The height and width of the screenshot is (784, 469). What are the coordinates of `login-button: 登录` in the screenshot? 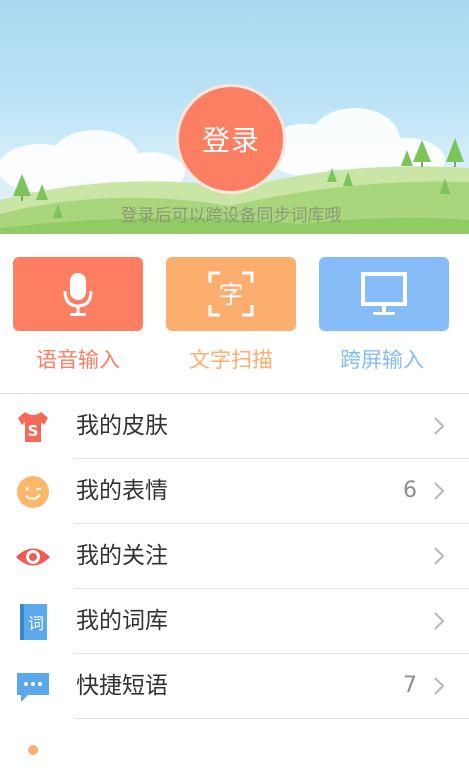 It's located at (231, 139).